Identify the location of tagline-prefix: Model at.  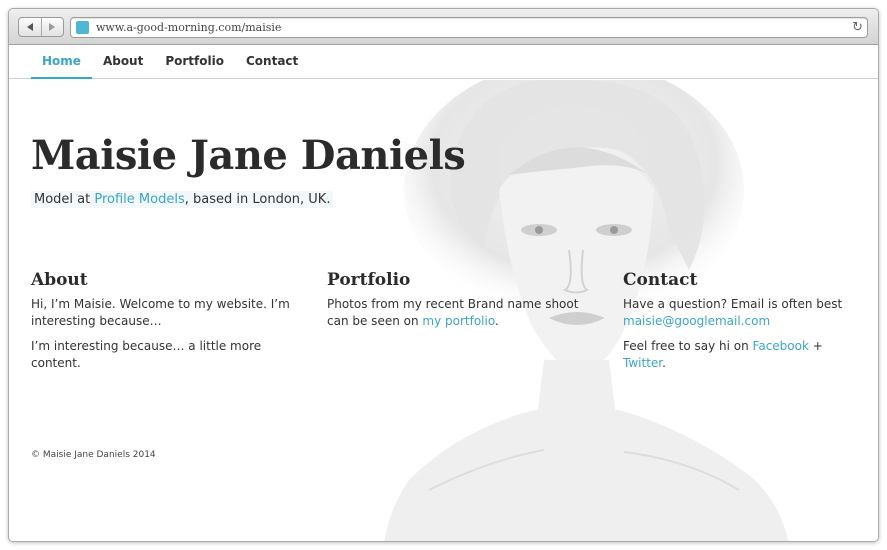
(64, 199).